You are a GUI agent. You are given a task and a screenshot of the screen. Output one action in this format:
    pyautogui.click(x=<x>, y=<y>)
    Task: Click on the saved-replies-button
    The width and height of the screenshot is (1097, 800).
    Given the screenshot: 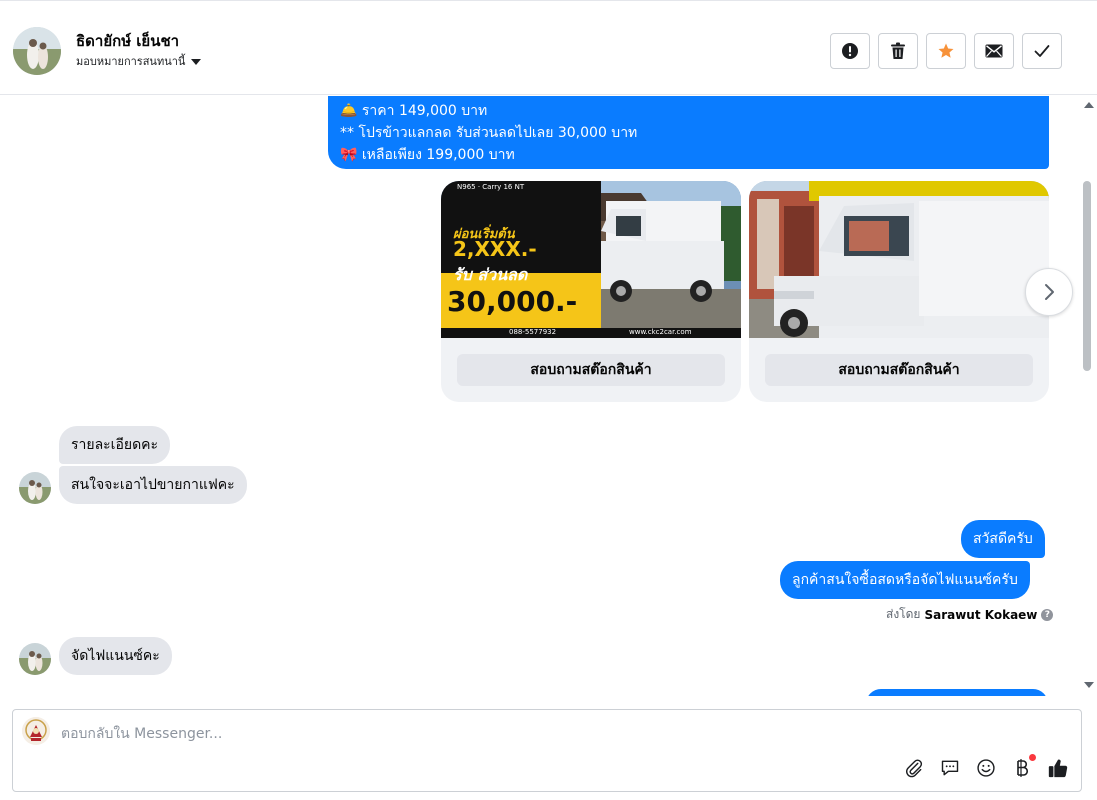 What is the action you would take?
    pyautogui.click(x=950, y=768)
    